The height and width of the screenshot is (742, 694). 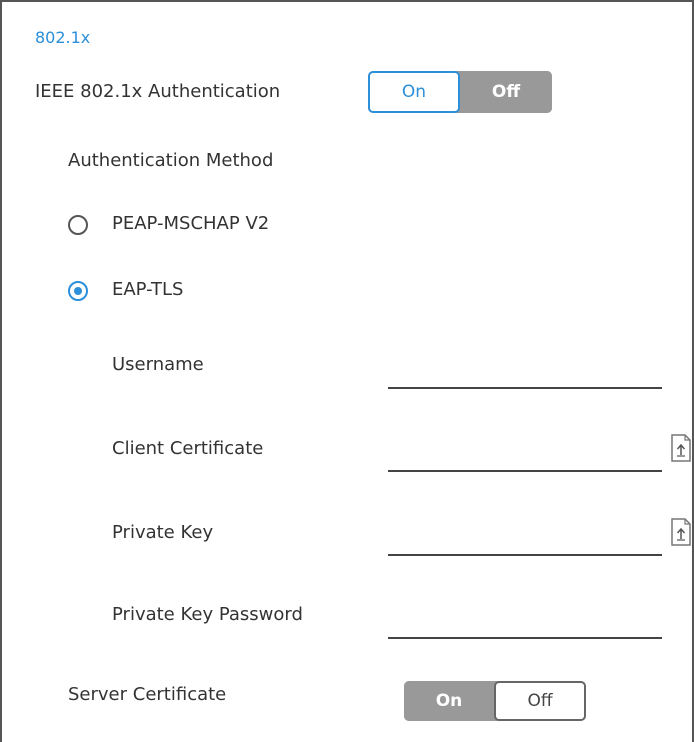 I want to click on ieee-auth-on-option: On, so click(x=414, y=92).